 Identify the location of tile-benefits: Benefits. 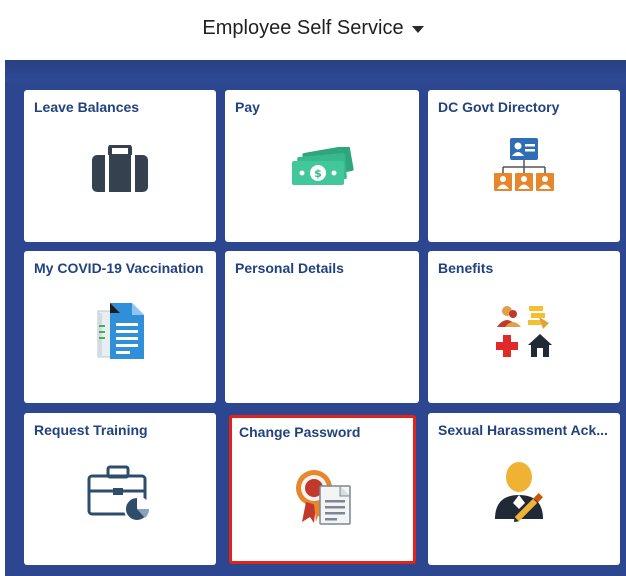
(524, 327).